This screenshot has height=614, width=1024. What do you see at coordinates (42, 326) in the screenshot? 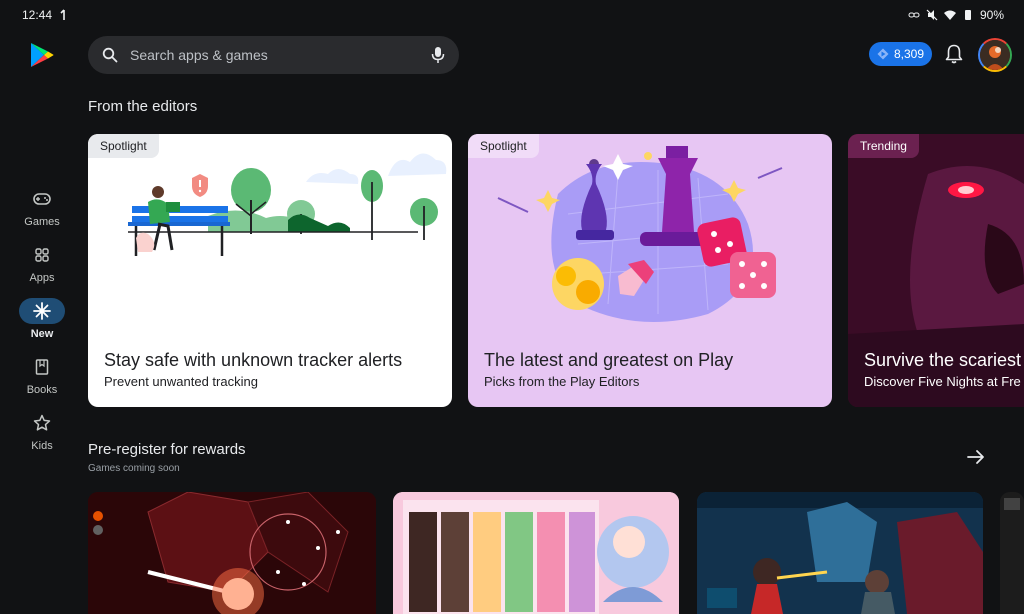
I see `nav-item-new: New` at bounding box center [42, 326].